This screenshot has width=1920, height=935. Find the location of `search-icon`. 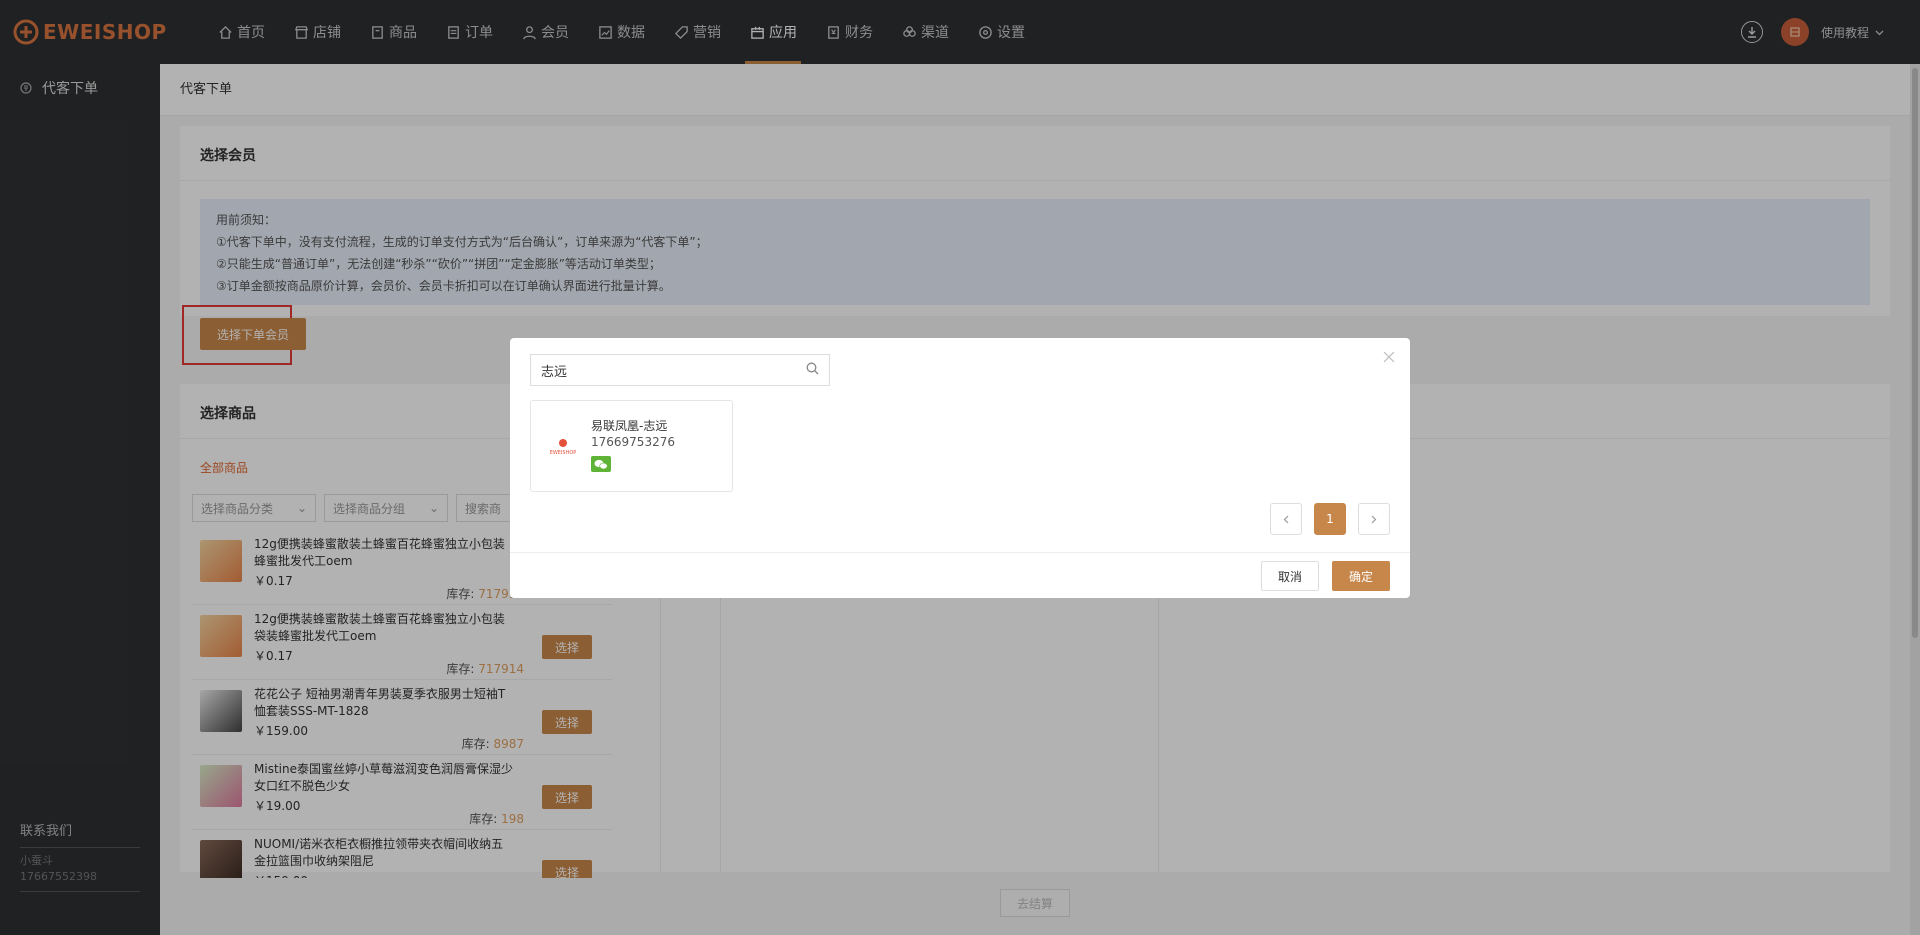

search-icon is located at coordinates (812, 370).